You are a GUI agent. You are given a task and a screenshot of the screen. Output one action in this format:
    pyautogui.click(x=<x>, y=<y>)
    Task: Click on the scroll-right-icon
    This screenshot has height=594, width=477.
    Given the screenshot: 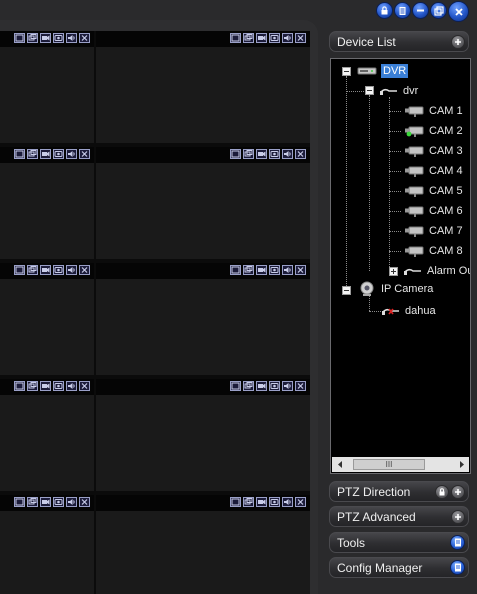 What is the action you would take?
    pyautogui.click(x=461, y=464)
    